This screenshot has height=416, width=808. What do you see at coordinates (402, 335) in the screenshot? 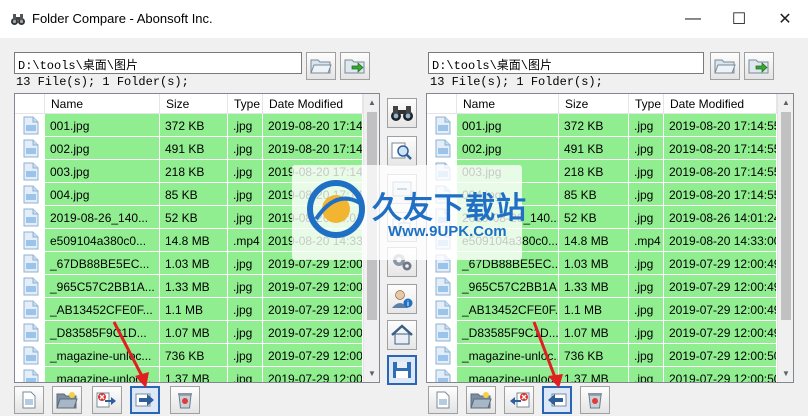
I see `home-button` at bounding box center [402, 335].